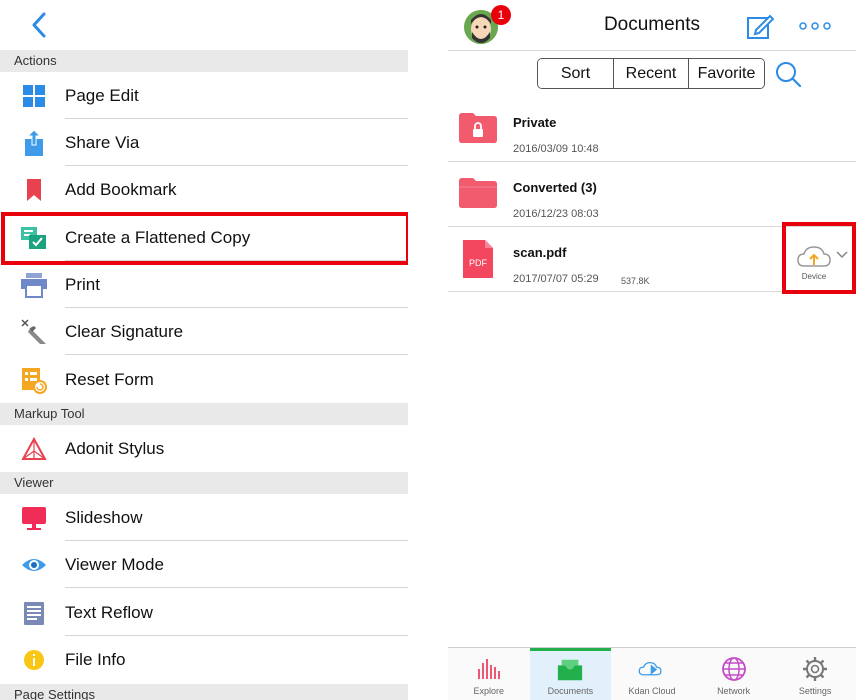  I want to click on slideshow-icon, so click(34, 518).